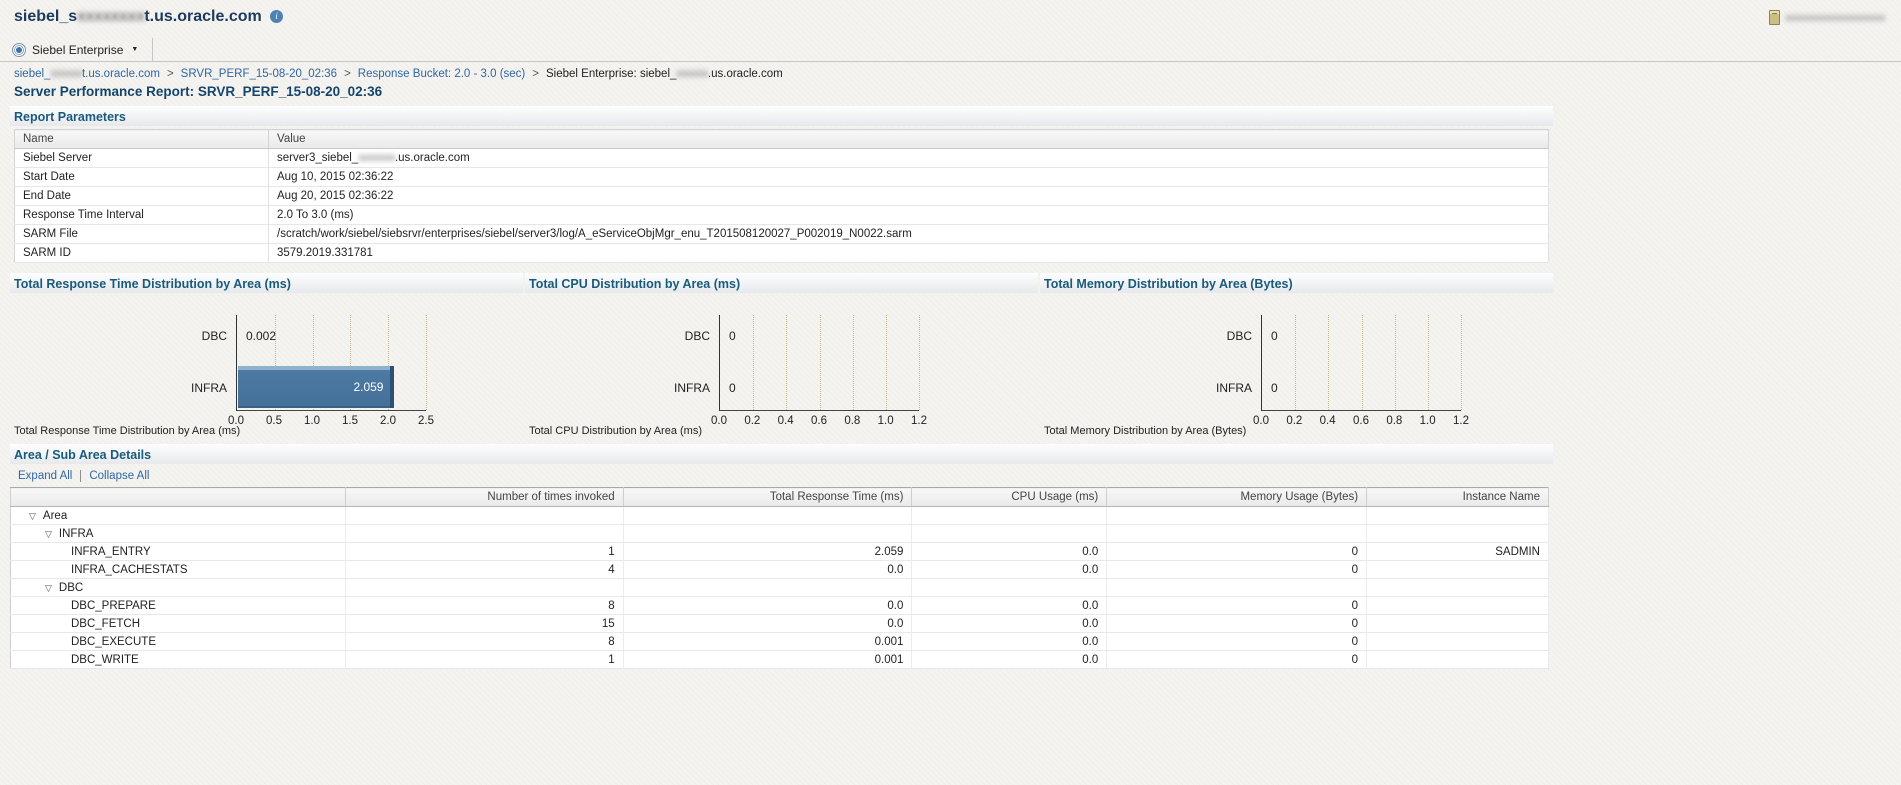 The height and width of the screenshot is (785, 1901). Describe the element at coordinates (1237, 659) in the screenshot. I see `memory-usage-value: 0` at that location.